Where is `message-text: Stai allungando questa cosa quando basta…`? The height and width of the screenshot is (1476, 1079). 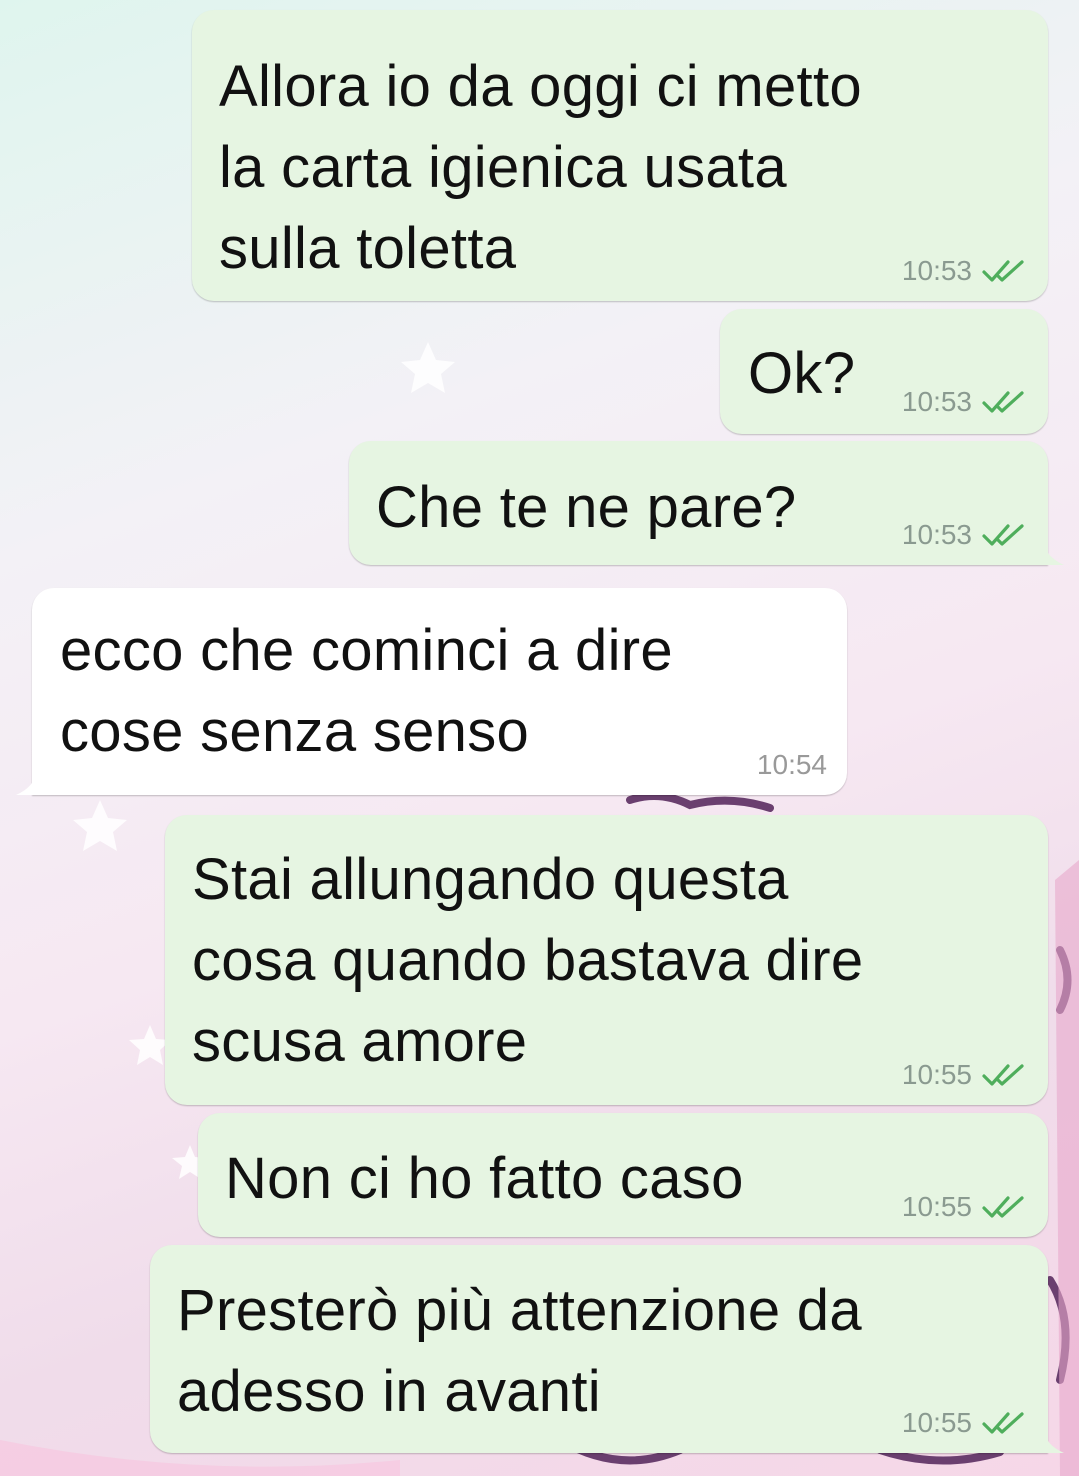
message-text: Stai allungando questa cosa quando basta… is located at coordinates (528, 960).